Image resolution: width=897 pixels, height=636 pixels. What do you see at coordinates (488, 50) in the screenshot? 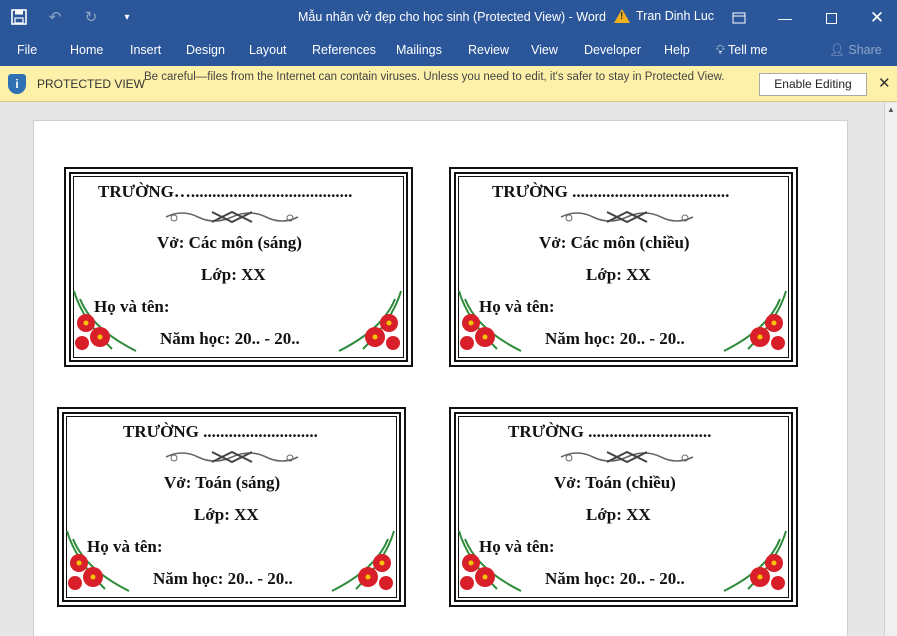
I see `tab-review: Review` at bounding box center [488, 50].